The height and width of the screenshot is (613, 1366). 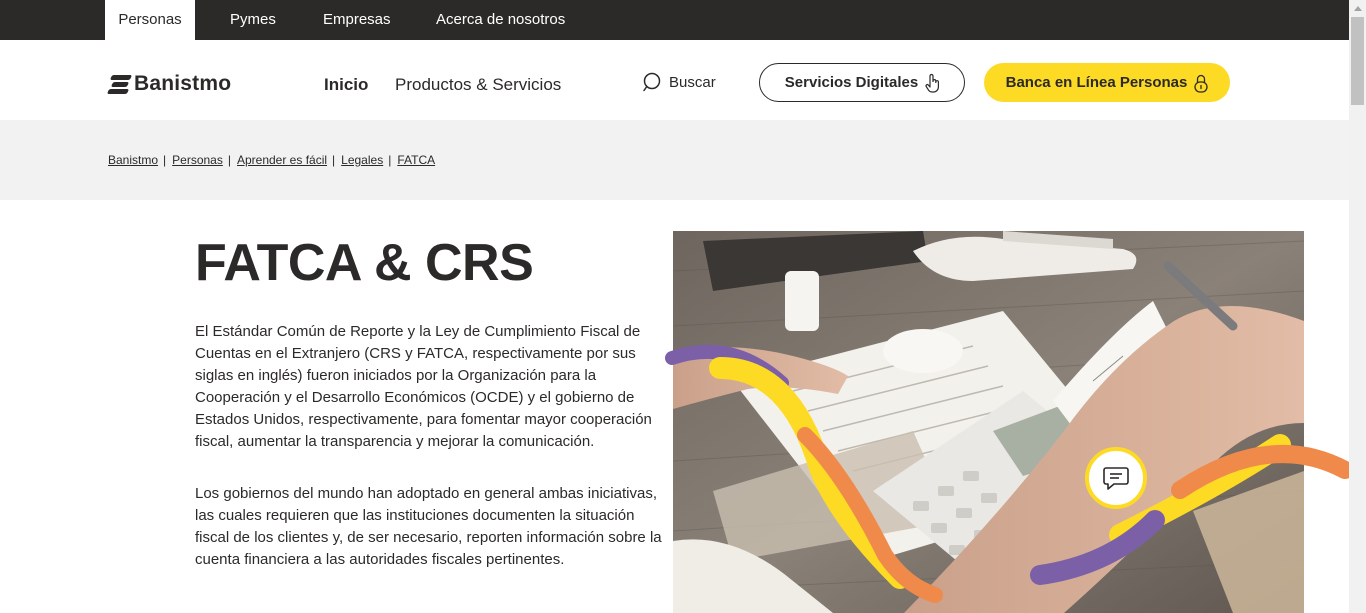 I want to click on search-label: Buscar, so click(x=692, y=82).